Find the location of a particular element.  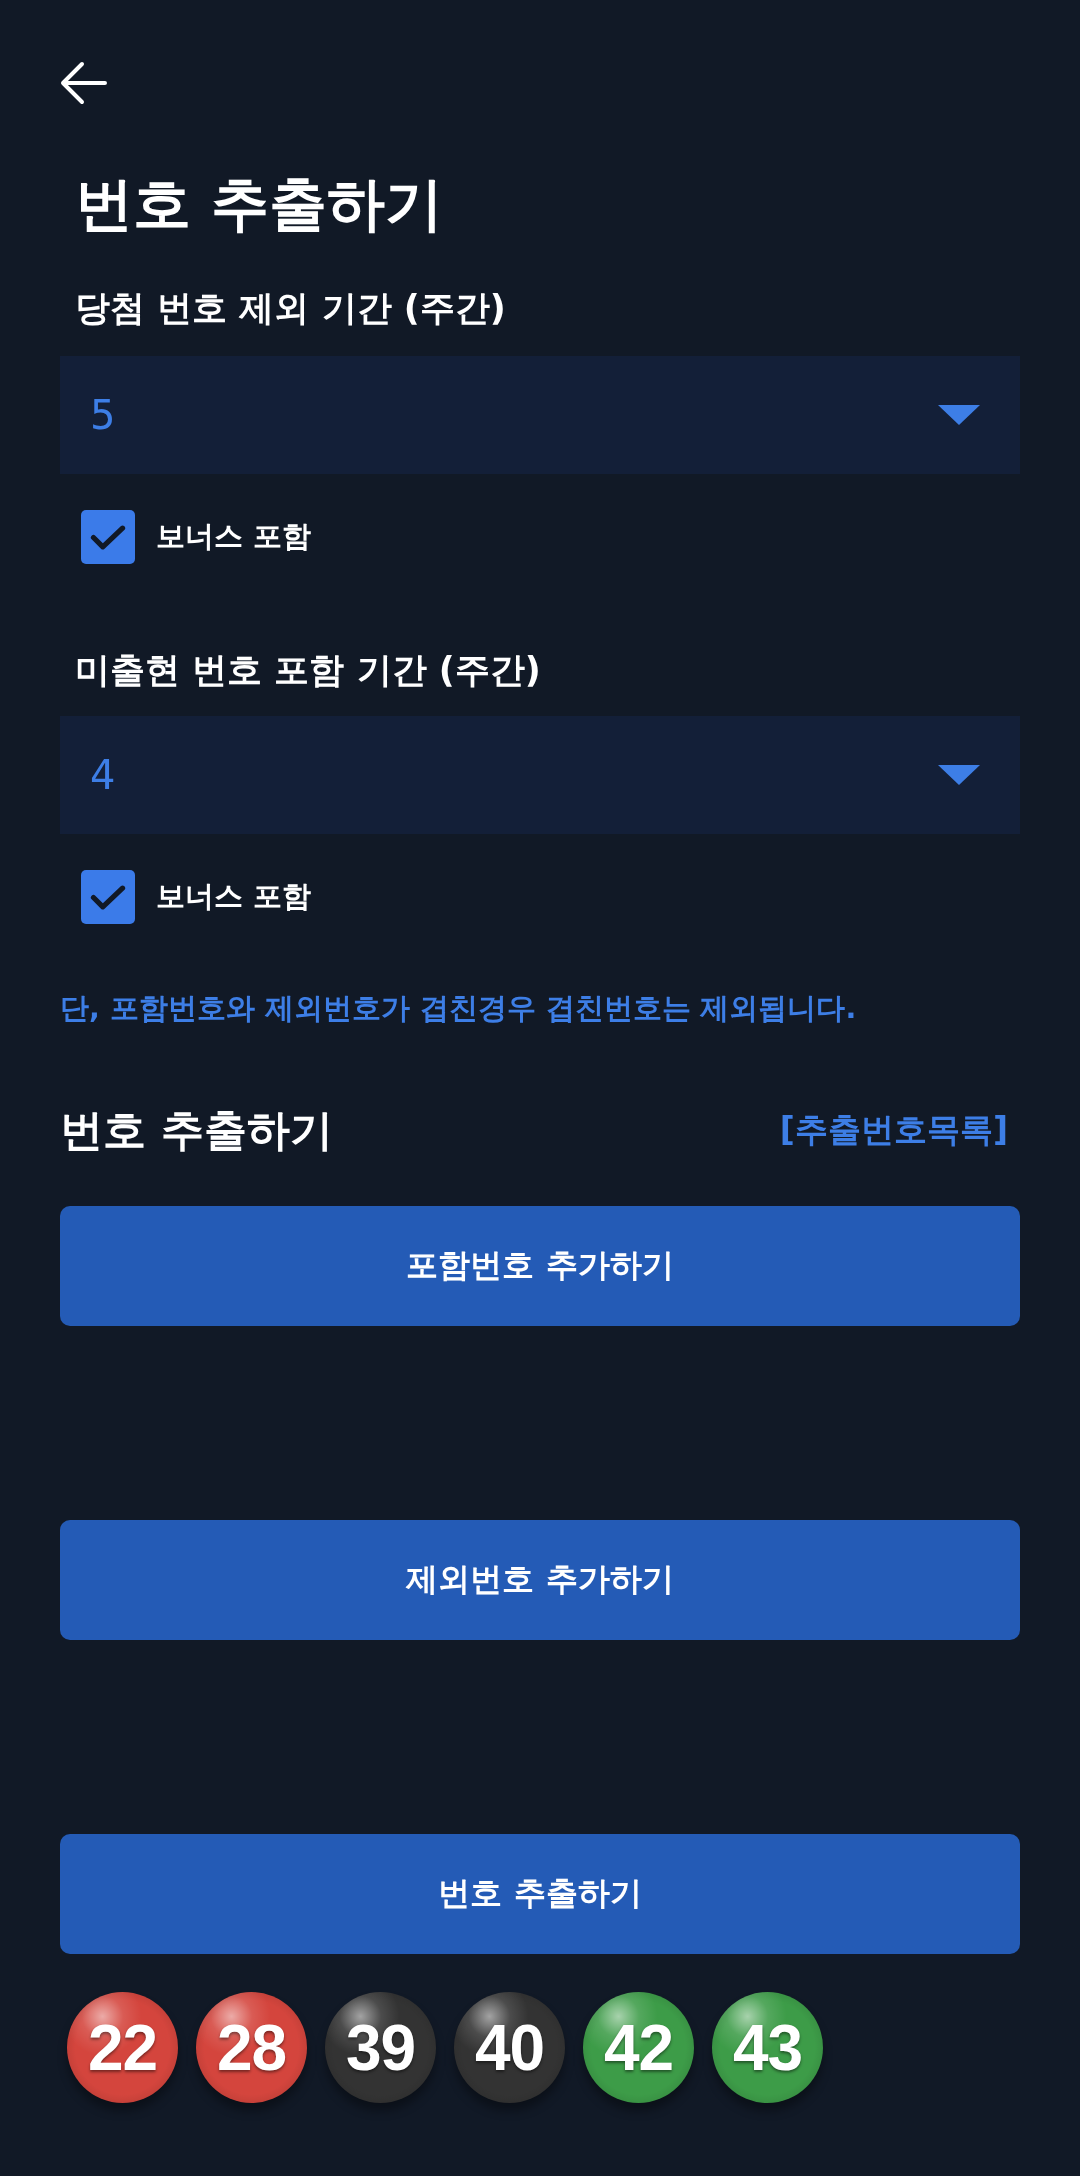

history-link: [추출번호목록] is located at coordinates (893, 1130).